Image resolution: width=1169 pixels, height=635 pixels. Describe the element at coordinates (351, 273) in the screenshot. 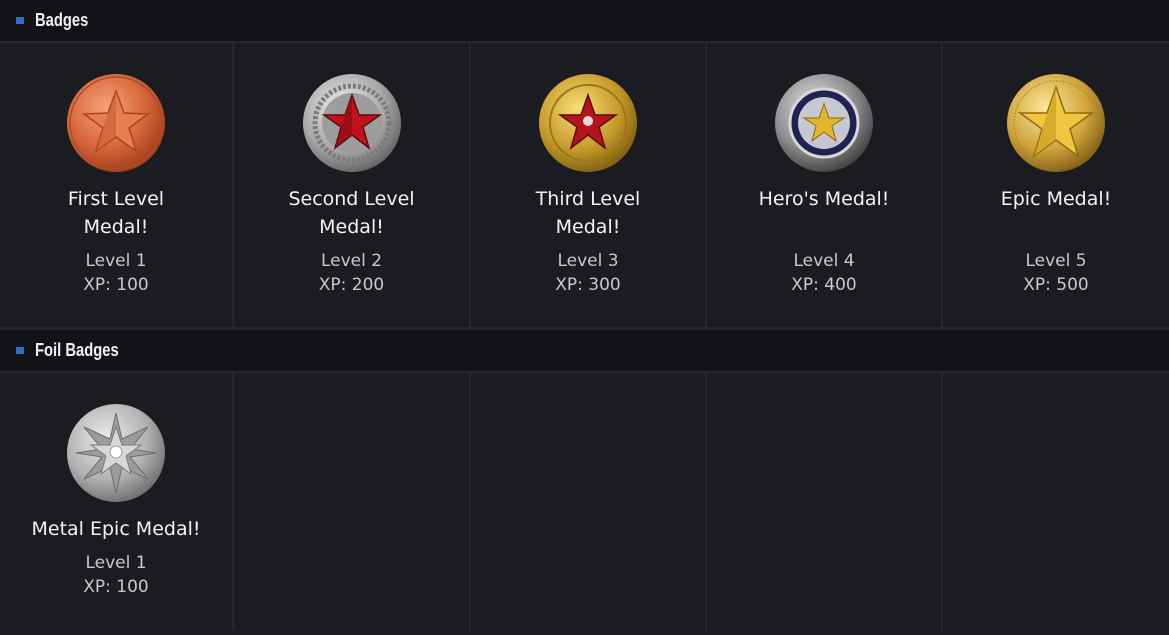

I see `badge-meta: Level 2 XP: 200` at that location.